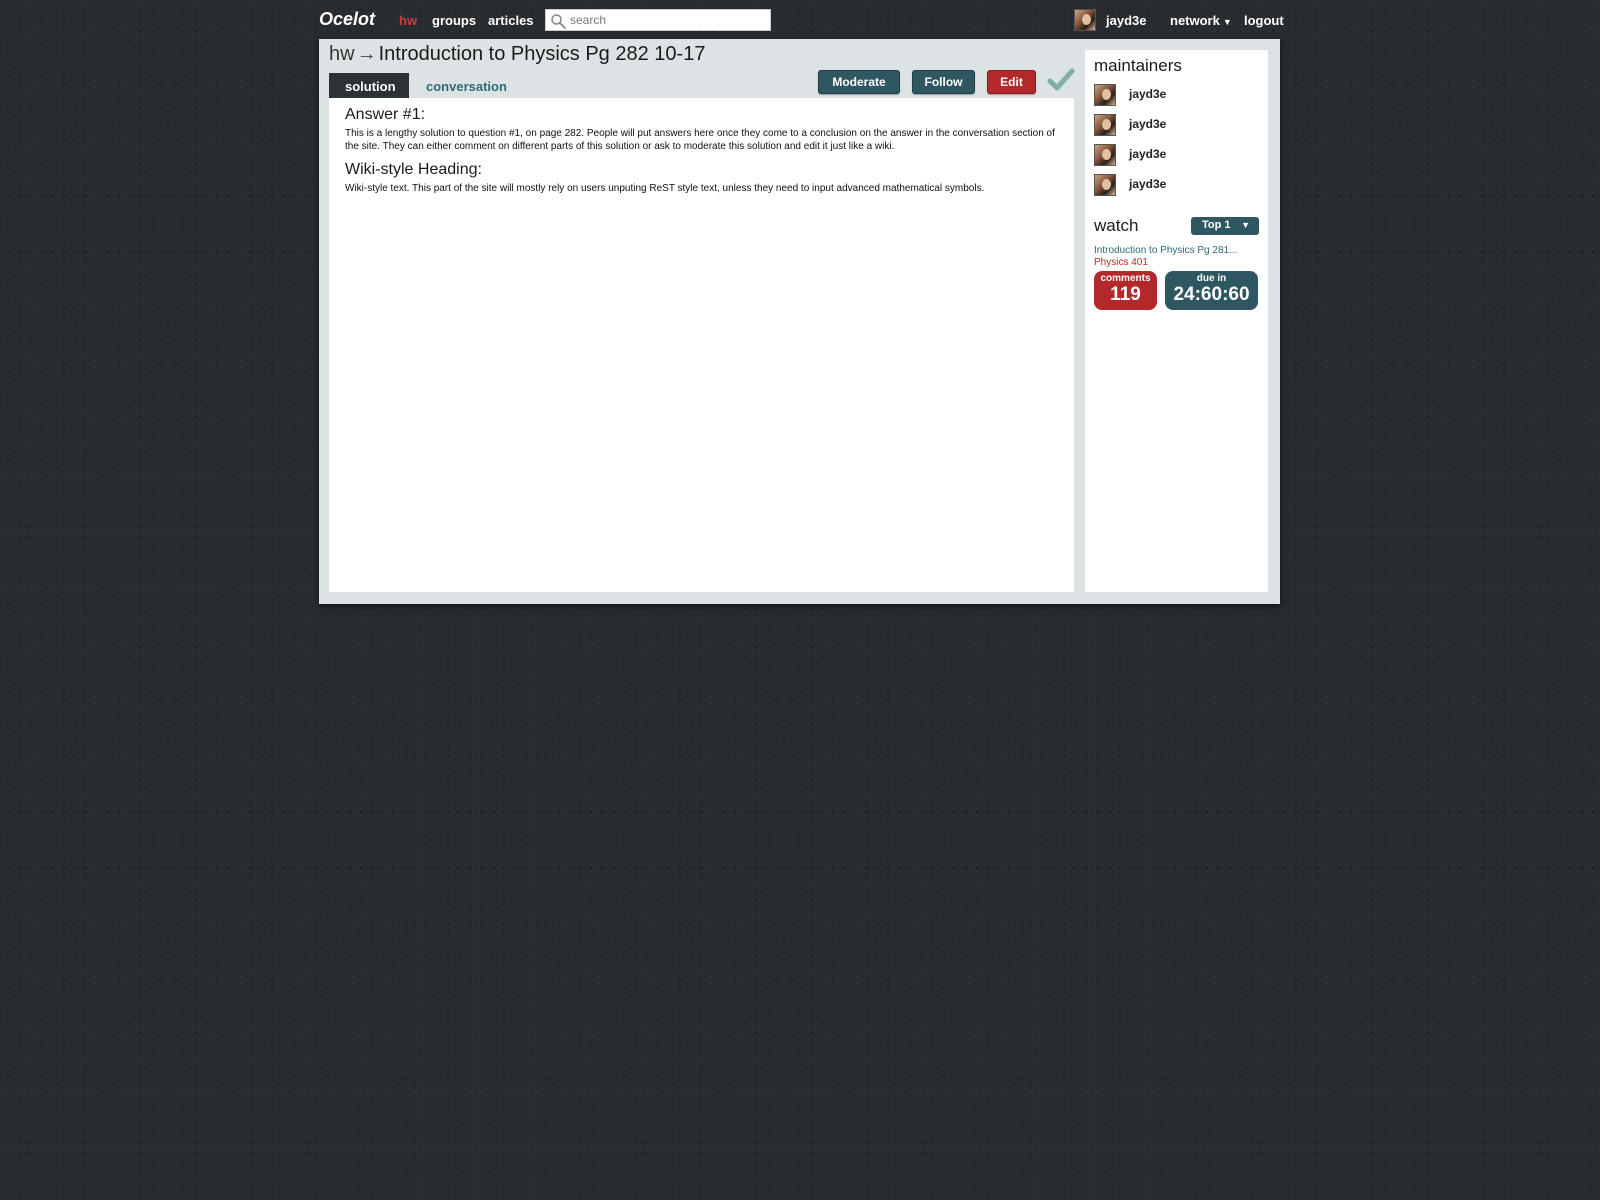 This screenshot has height=1200, width=1600. What do you see at coordinates (342, 54) in the screenshot?
I see `breadcrumb-hw: hw` at bounding box center [342, 54].